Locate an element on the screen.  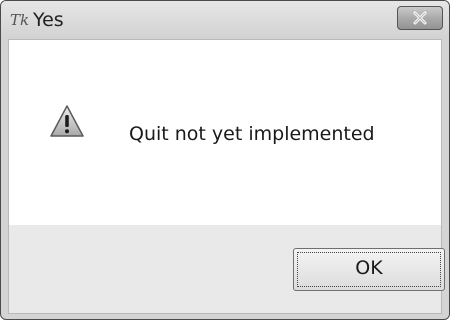
window-title: Yes is located at coordinates (48, 20).